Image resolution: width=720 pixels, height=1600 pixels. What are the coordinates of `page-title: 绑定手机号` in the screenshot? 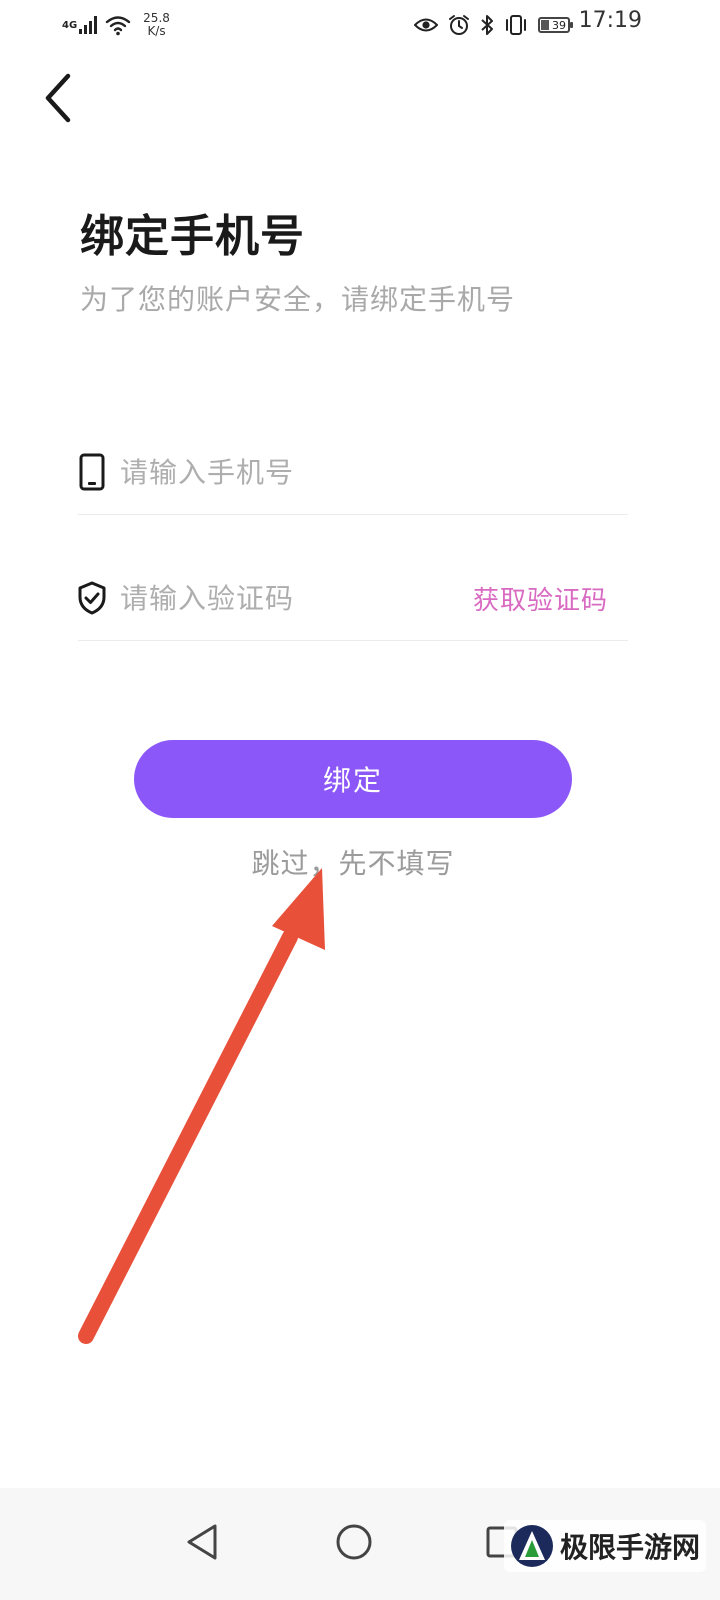 It's located at (192, 236).